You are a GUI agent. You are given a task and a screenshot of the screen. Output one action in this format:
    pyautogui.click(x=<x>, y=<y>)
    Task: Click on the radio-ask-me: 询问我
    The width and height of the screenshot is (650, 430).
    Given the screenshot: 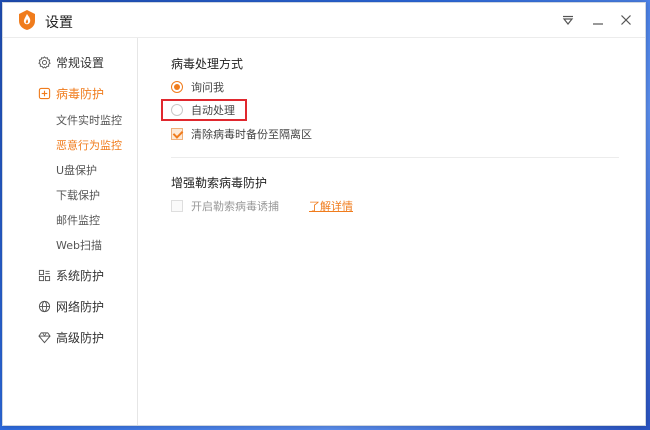 What is the action you would take?
    pyautogui.click(x=197, y=87)
    